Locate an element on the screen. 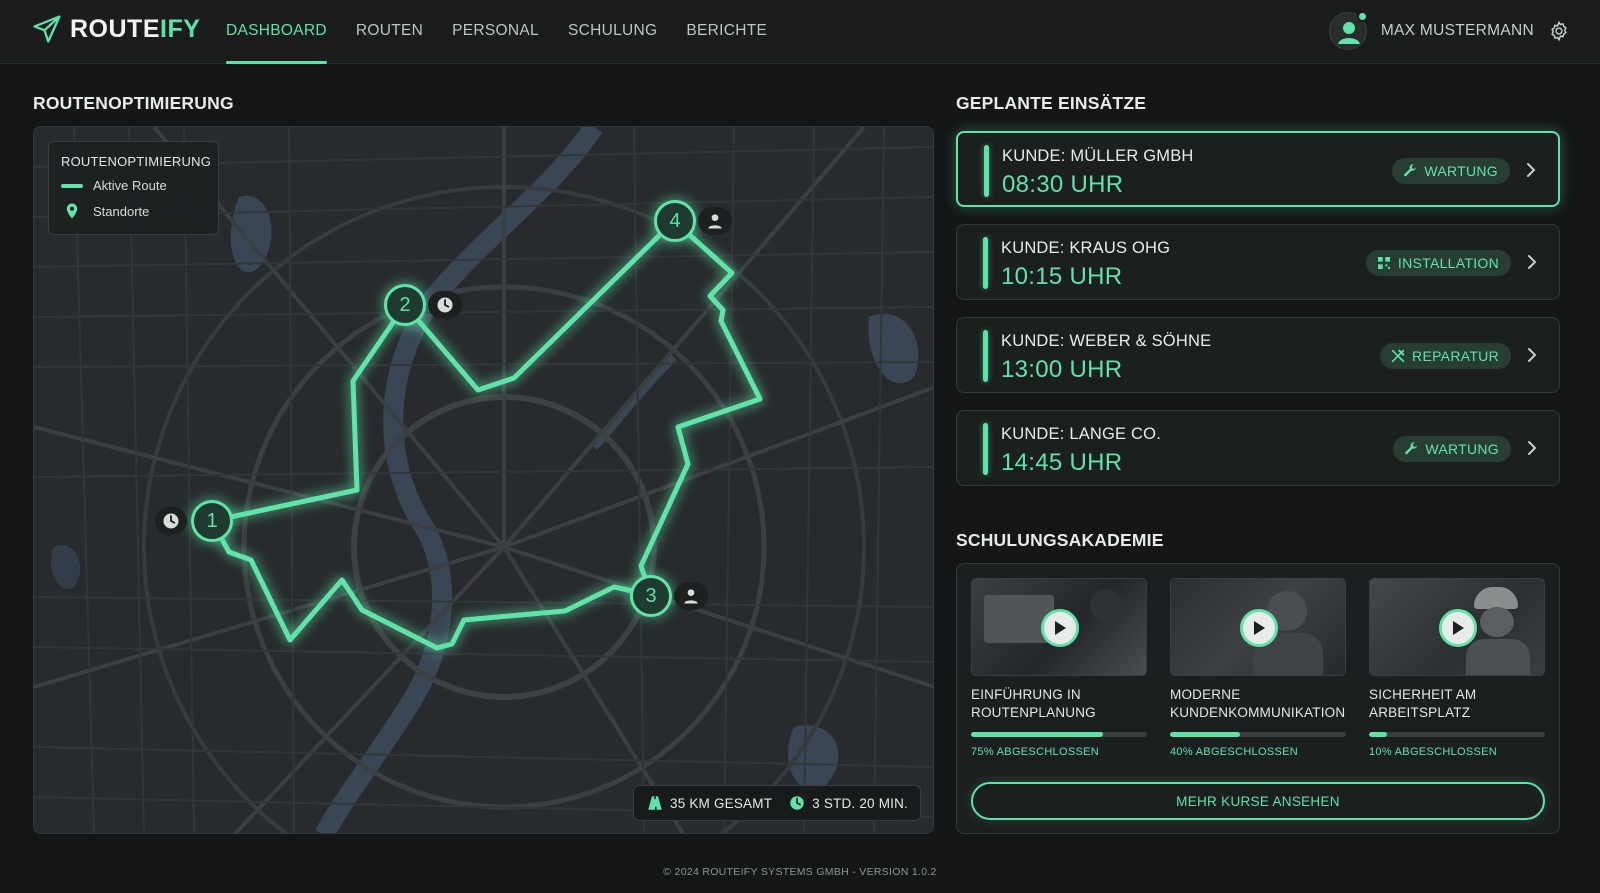  appointment-customer: KUNDE: KRAUS OHG is located at coordinates (1086, 248).